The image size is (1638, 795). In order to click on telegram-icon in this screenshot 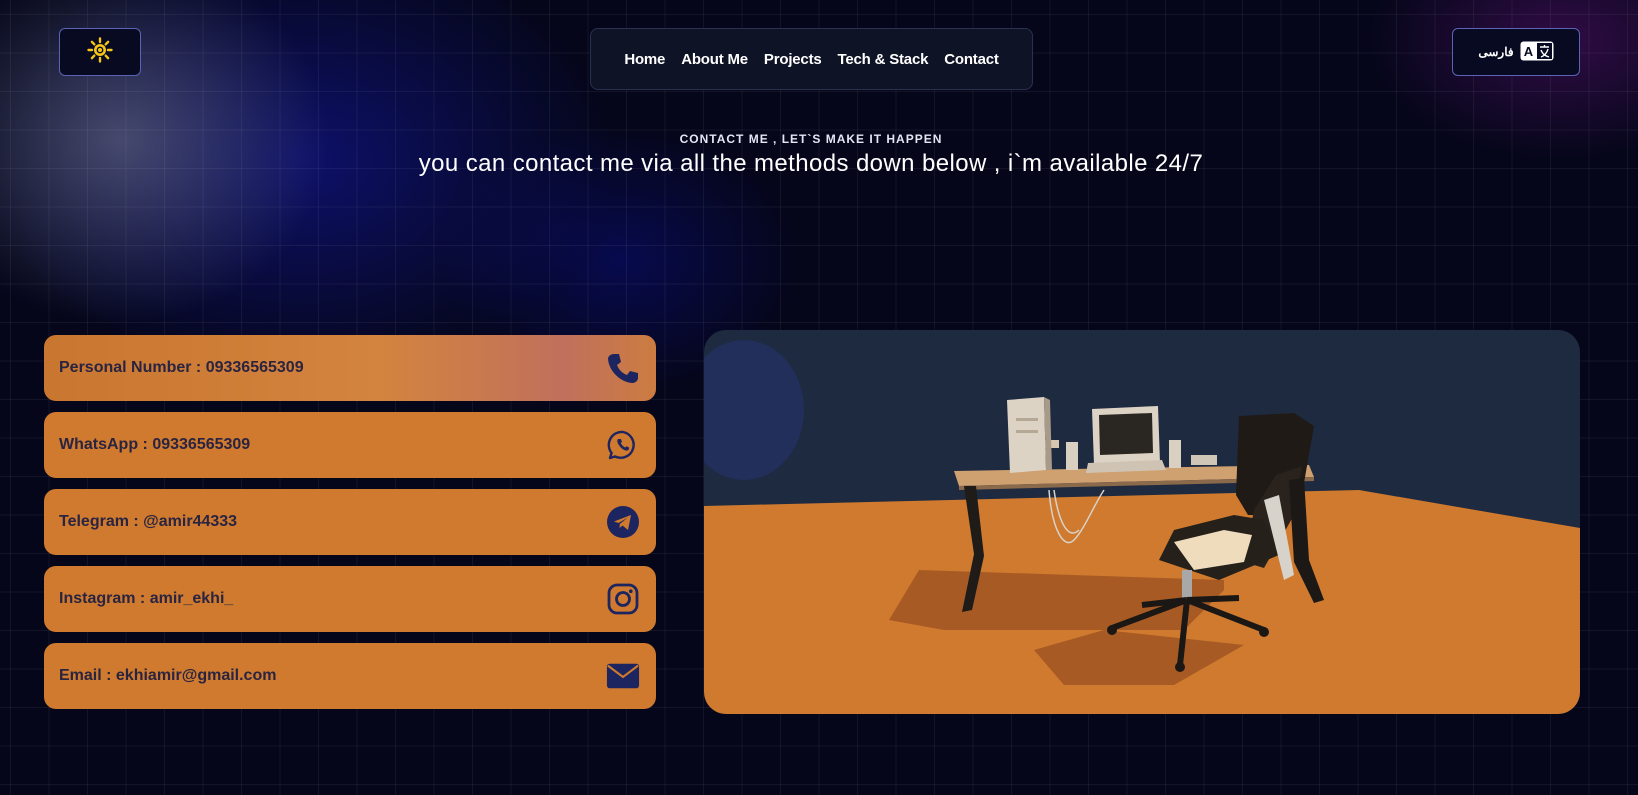, I will do `click(623, 522)`.